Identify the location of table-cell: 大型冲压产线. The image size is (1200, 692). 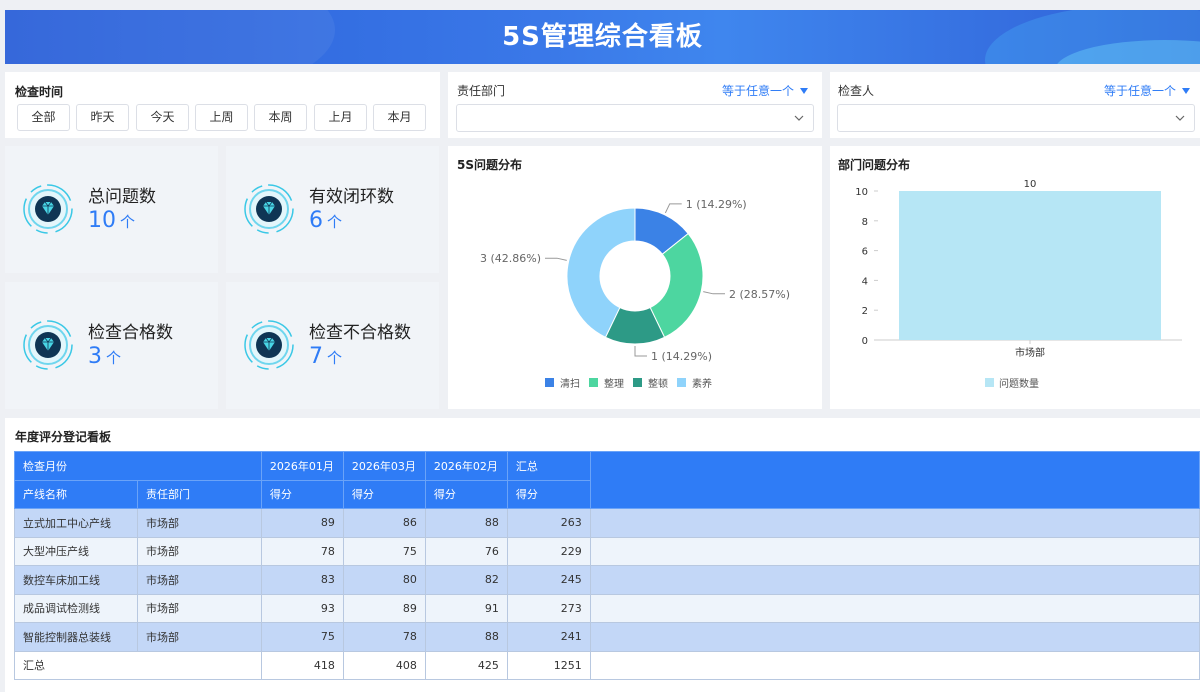
(76, 551).